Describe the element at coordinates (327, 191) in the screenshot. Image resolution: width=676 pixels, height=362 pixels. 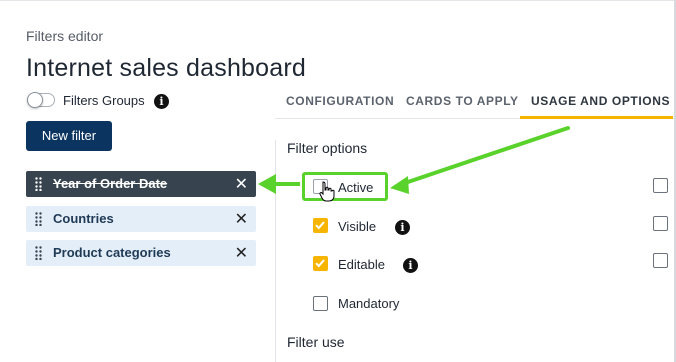
I see `hand-cursor-icon` at that location.